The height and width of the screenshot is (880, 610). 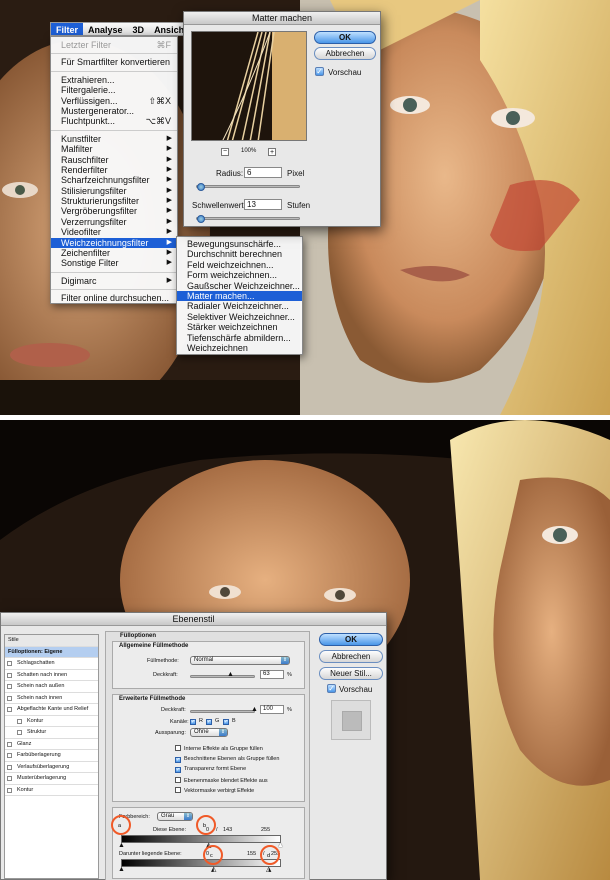 What do you see at coordinates (51, 652) in the screenshot?
I see `style-list-item: Fülloptionen: Eigene` at bounding box center [51, 652].